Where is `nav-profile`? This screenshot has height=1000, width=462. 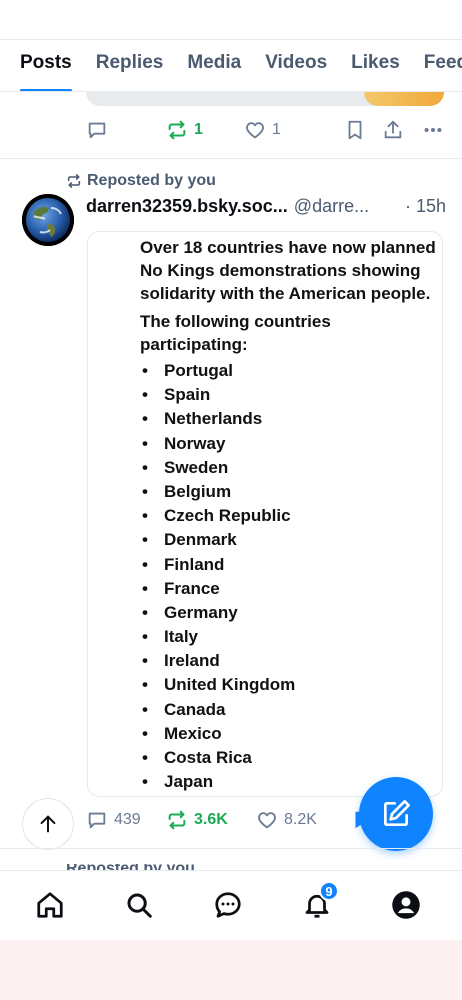 nav-profile is located at coordinates (406, 905).